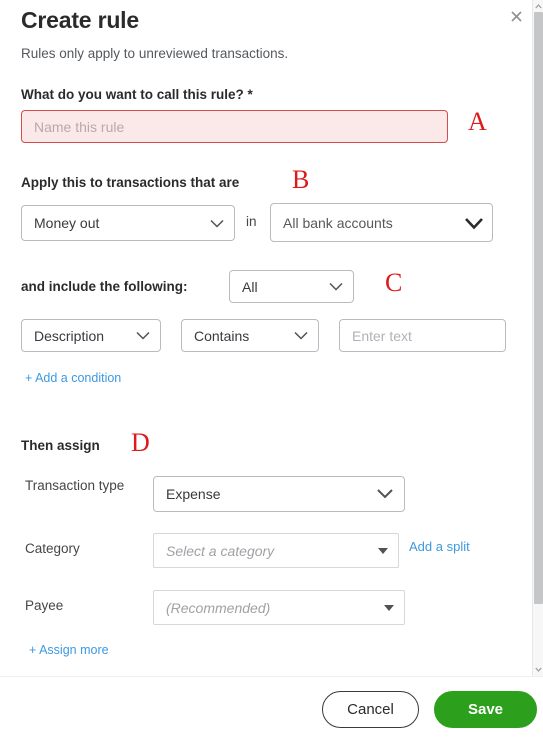 This screenshot has width=543, height=739. What do you see at coordinates (301, 179) in the screenshot?
I see `annotation-b: B` at bounding box center [301, 179].